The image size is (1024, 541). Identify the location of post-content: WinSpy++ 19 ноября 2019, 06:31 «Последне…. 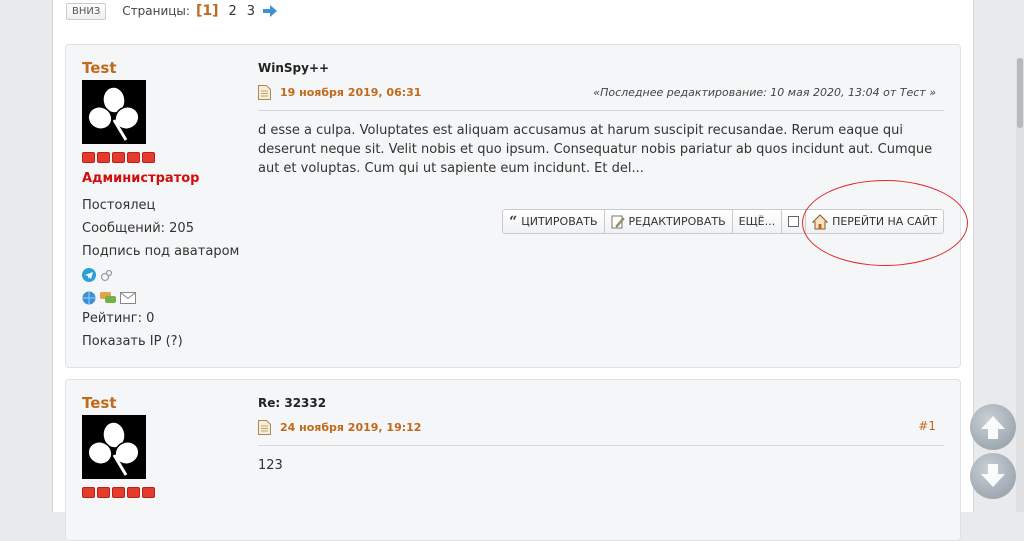
(601, 119).